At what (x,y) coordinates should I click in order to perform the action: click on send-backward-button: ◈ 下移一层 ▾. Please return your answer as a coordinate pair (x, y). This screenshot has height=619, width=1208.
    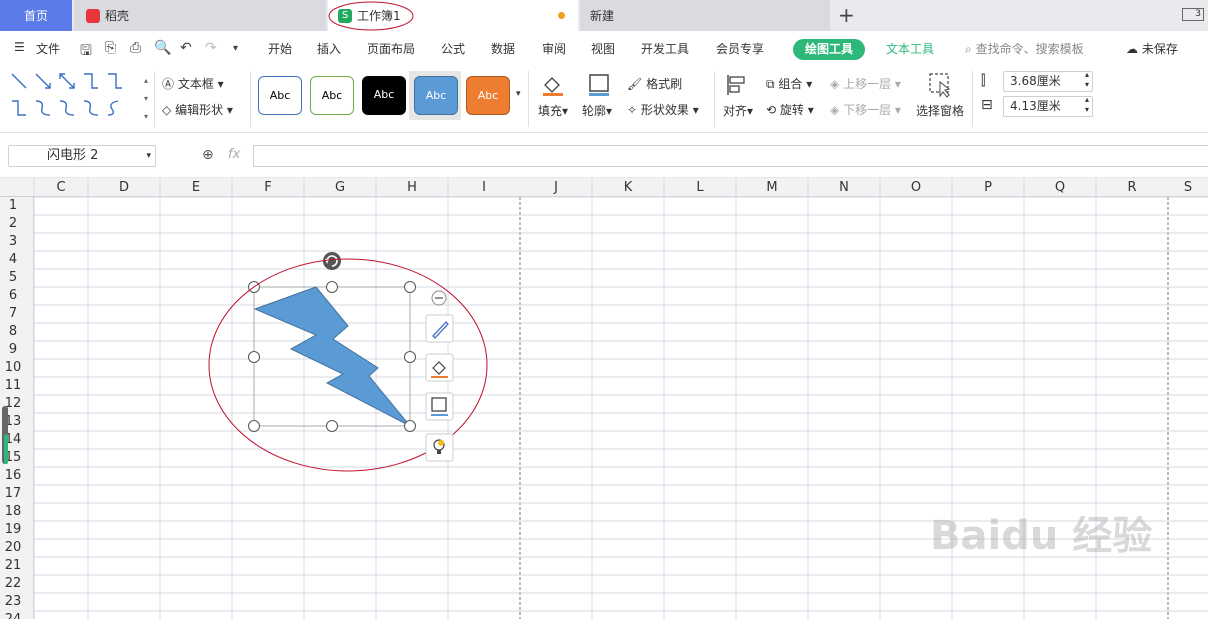
    Looking at the image, I should click on (865, 109).